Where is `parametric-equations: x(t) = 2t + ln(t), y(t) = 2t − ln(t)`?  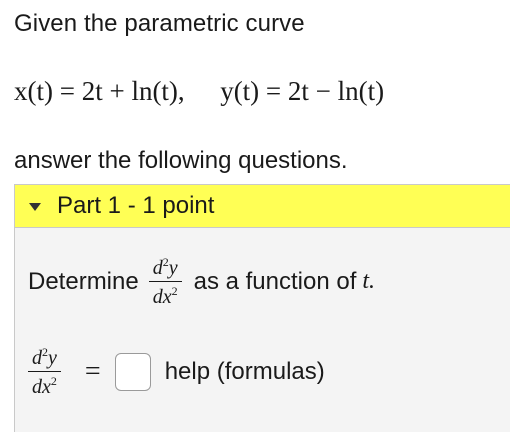
parametric-equations: x(t) = 2t + ln(t), y(t) = 2t − ln(t) is located at coordinates (199, 91).